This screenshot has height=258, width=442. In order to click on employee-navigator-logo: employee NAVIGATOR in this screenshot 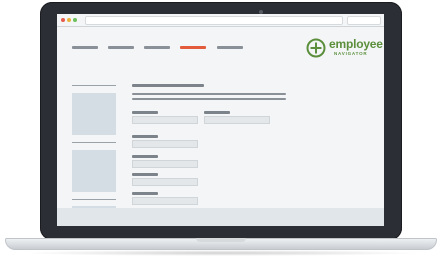, I will do `click(344, 50)`.